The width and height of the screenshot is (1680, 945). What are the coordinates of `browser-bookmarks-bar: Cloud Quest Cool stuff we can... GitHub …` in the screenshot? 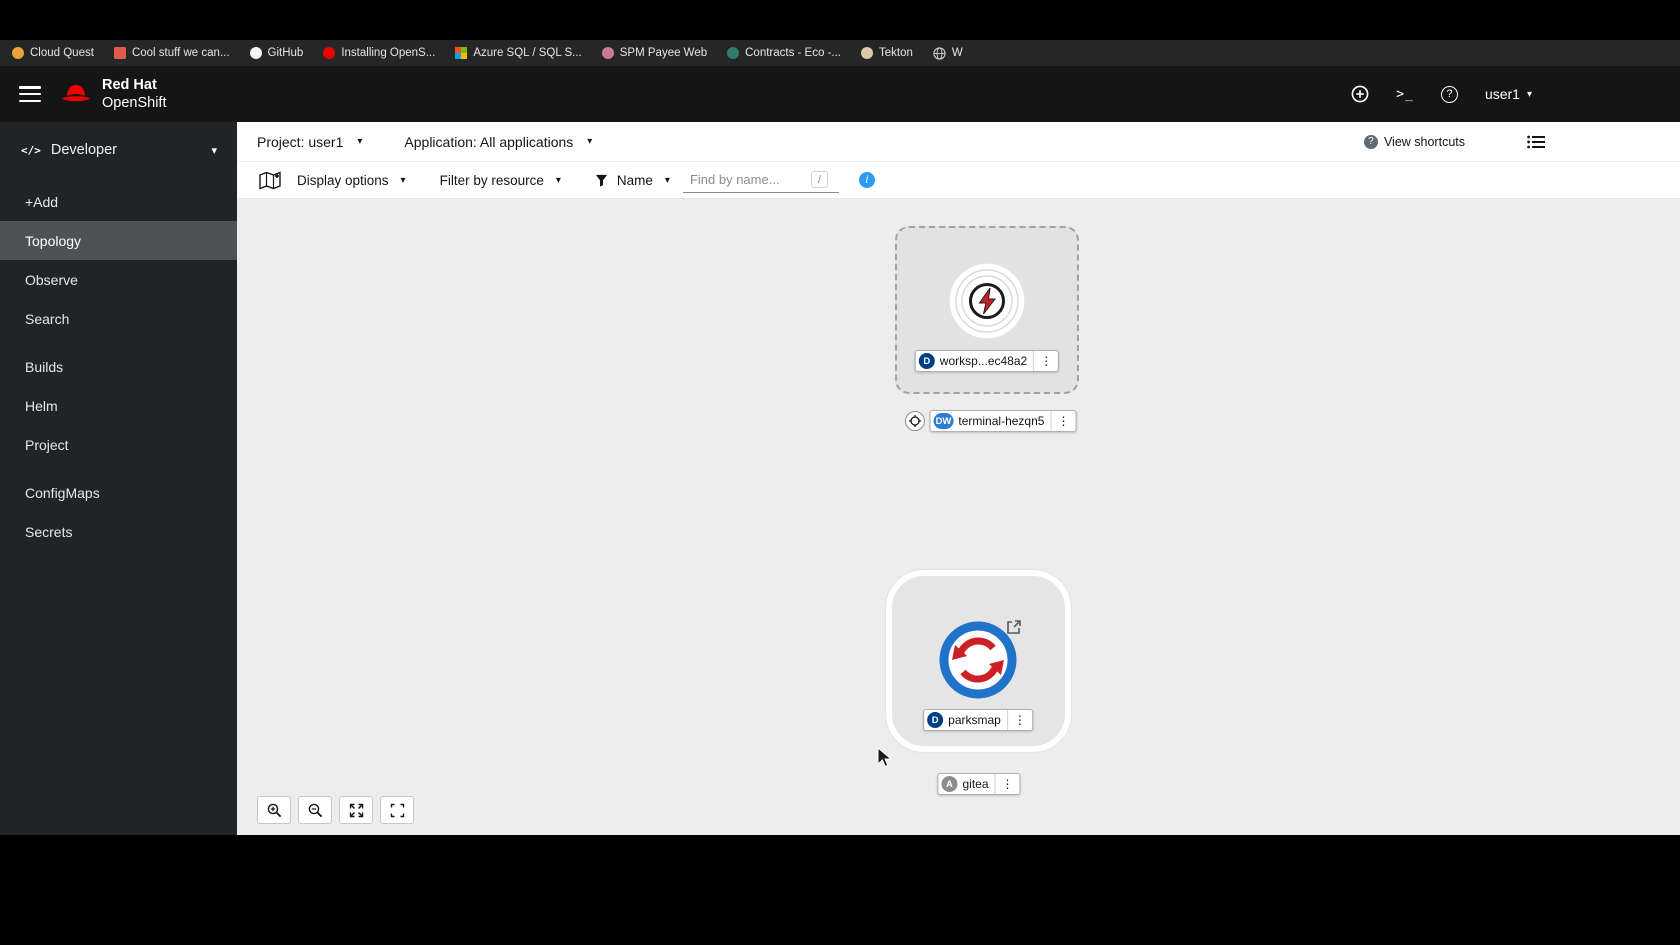 It's located at (840, 53).